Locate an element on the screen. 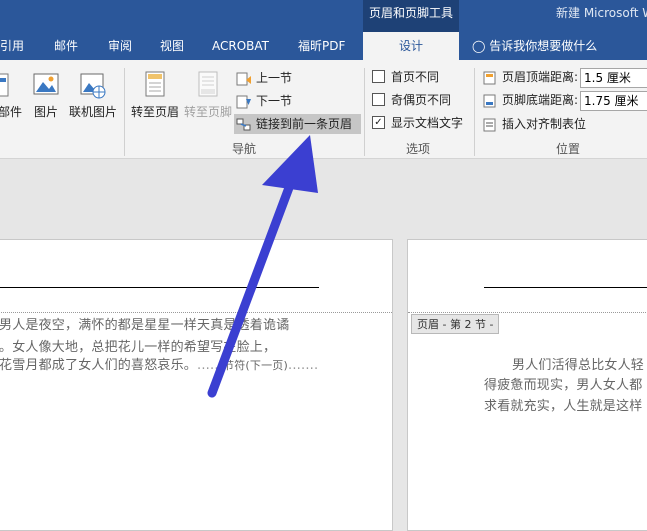 Image resolution: width=647 pixels, height=531 pixels. annotation-arrow is located at coordinates (262, 266).